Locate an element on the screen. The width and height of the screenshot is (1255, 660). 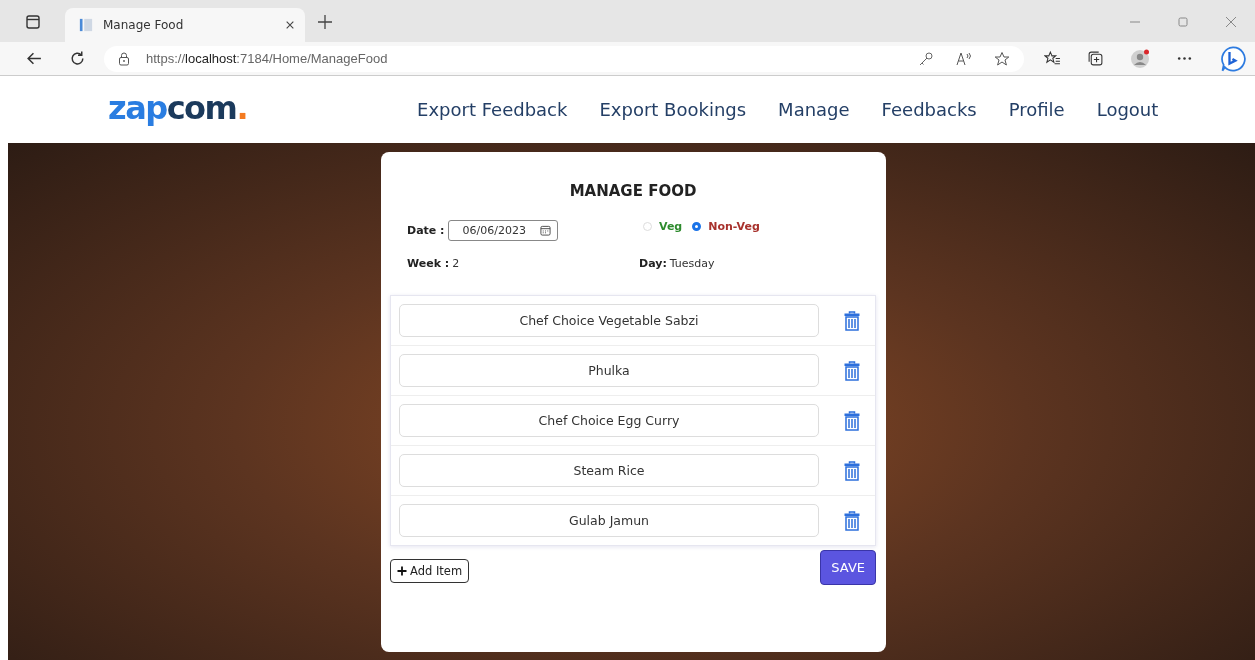
nav-link: Profile is located at coordinates (1036, 109).